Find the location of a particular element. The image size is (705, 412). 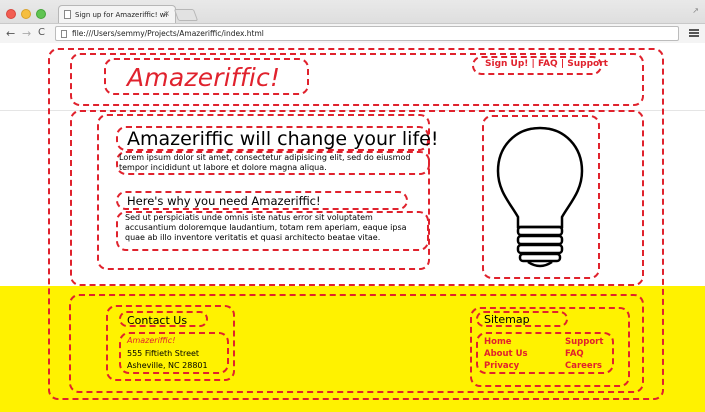

main-title: Amazeriffic will change your life! is located at coordinates (283, 139).